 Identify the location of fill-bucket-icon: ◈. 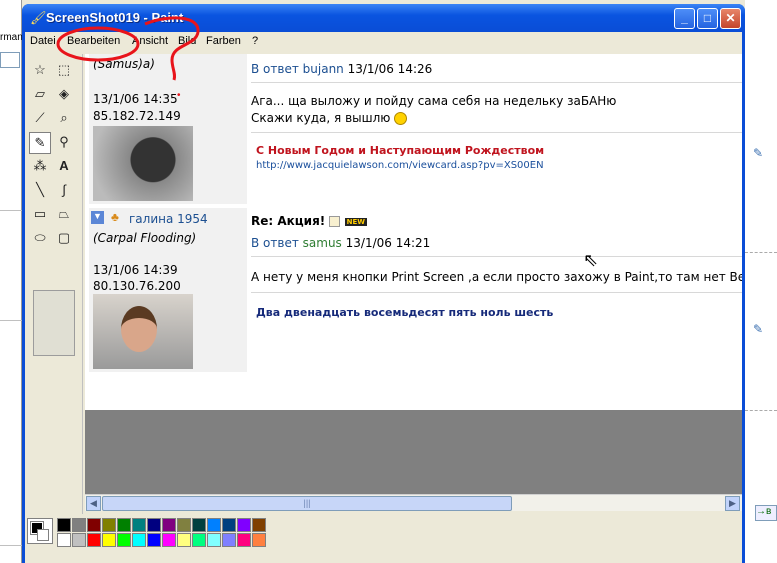
(64, 95).